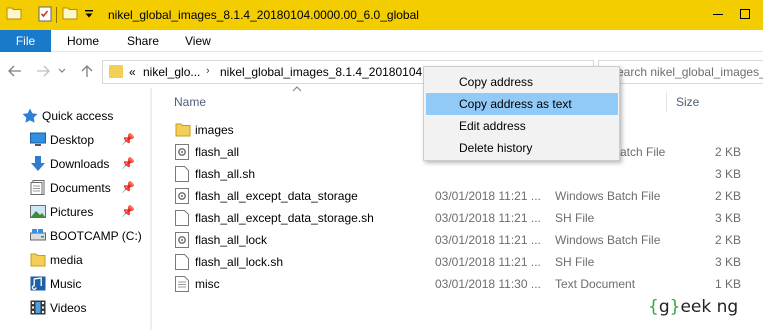 This screenshot has height=330, width=763. Describe the element at coordinates (208, 71) in the screenshot. I see `chevron-right-icon: ›` at that location.